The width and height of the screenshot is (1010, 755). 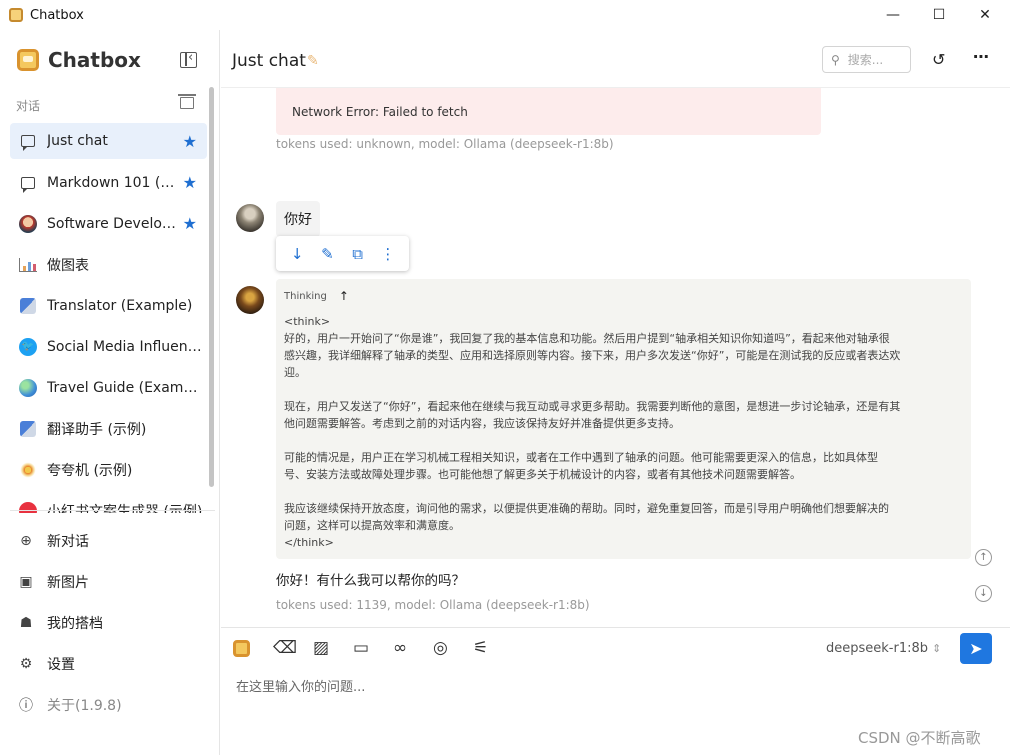 I want to click on section-label: 对话, so click(x=28, y=106).